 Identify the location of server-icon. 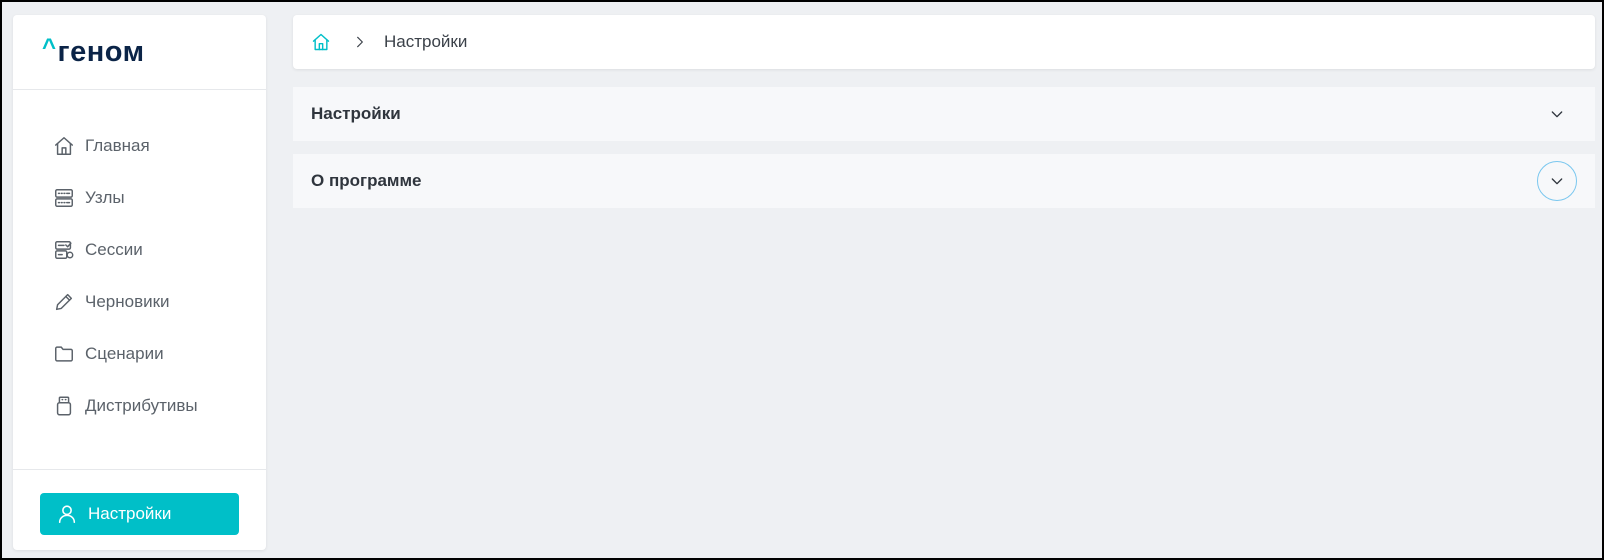
(64, 198).